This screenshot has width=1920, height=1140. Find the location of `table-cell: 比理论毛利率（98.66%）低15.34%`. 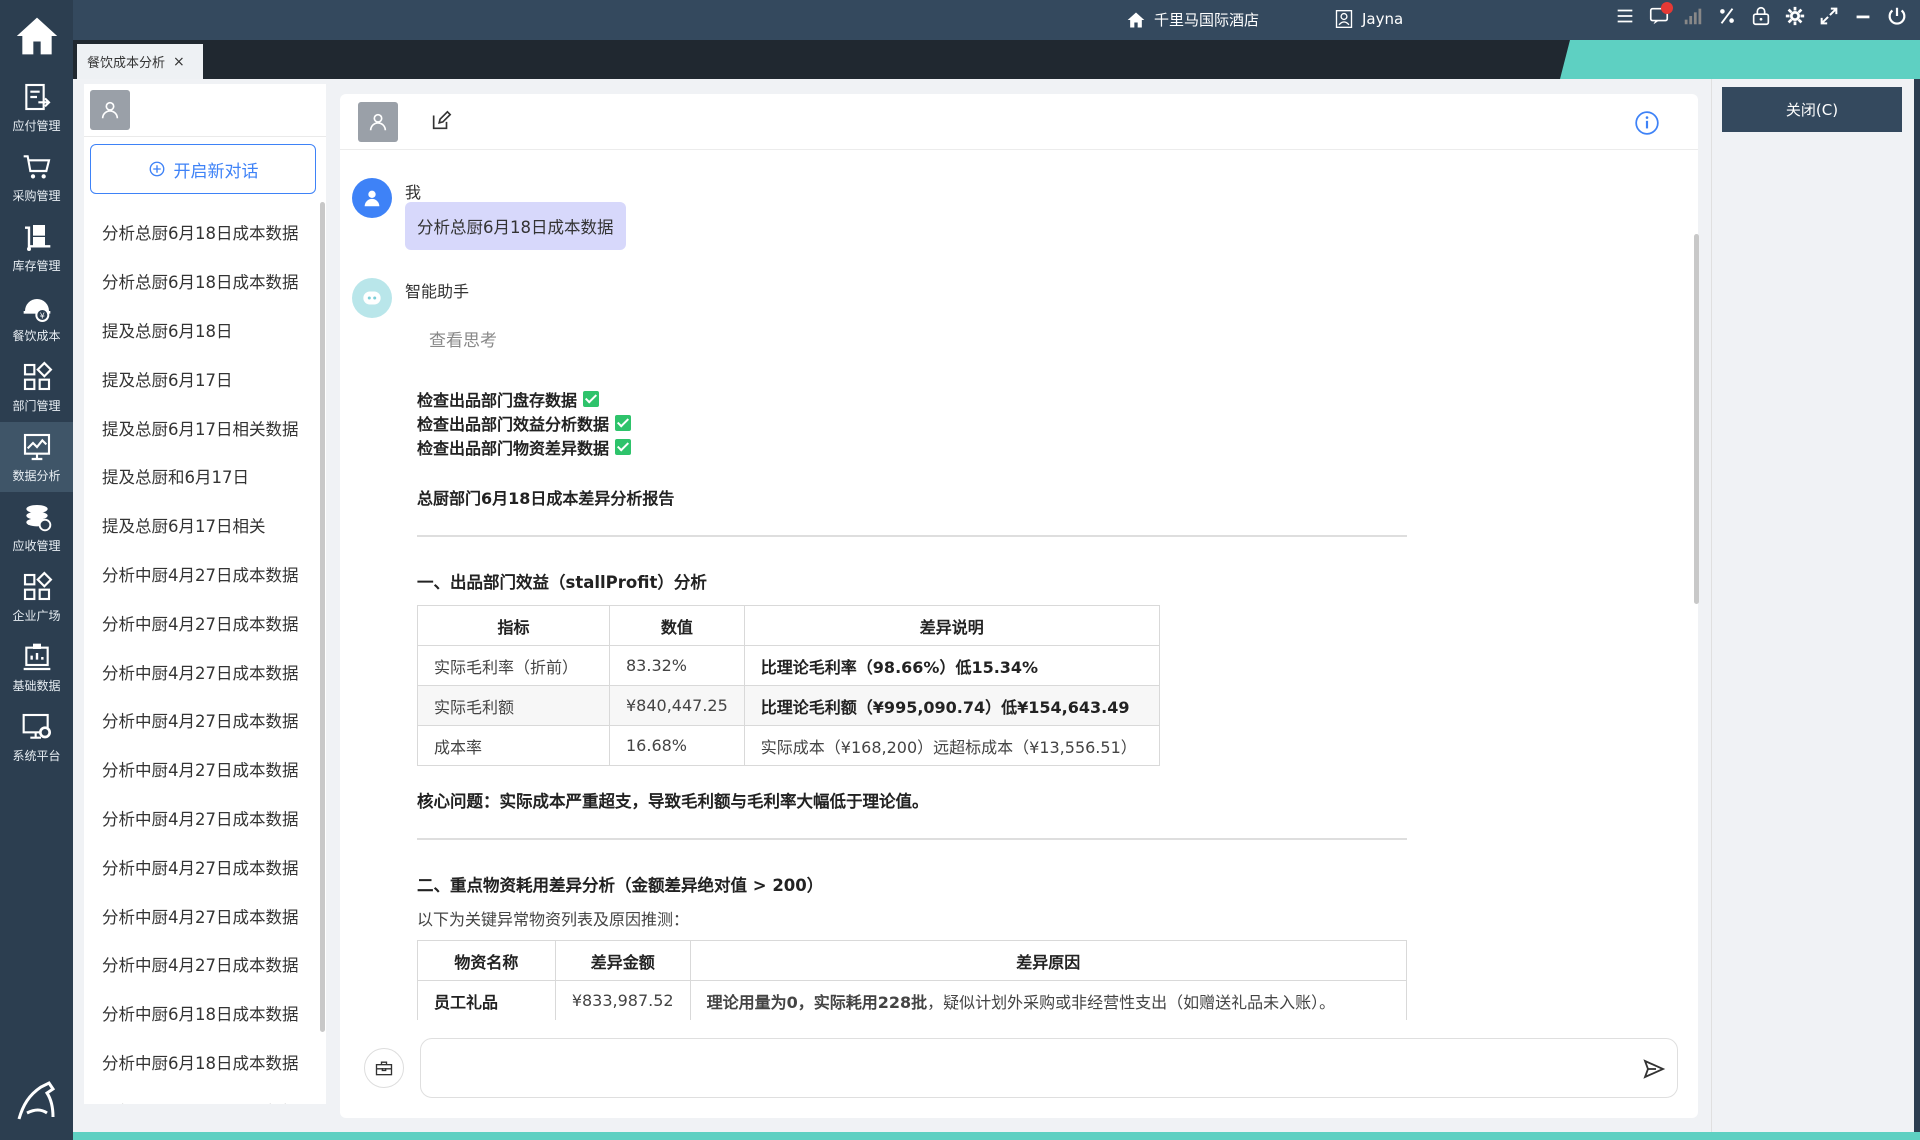

table-cell: 比理论毛利率（98.66%）低15.34% is located at coordinates (951, 665).